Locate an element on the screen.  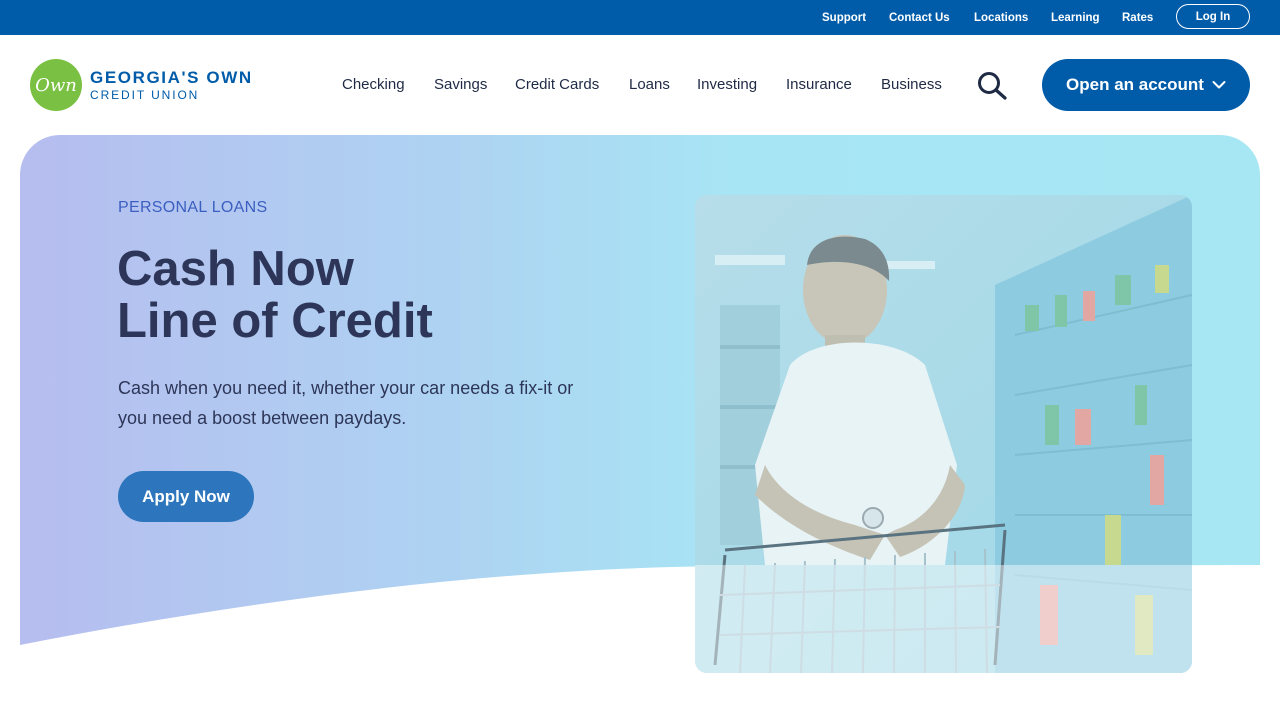
log-in-button: Log In is located at coordinates (1213, 16).